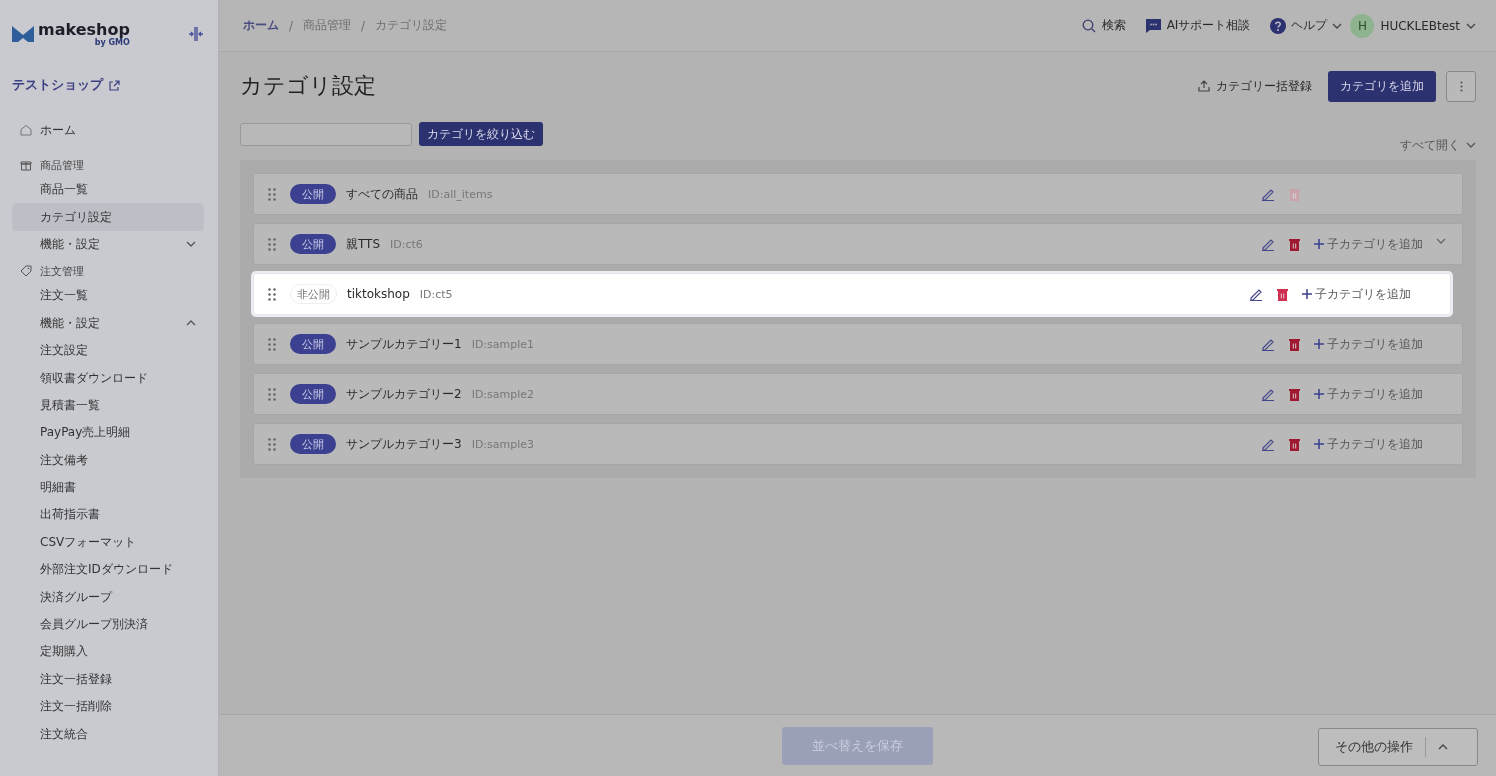 The image size is (1496, 776). What do you see at coordinates (1441, 241) in the screenshot?
I see `expand-chevron-icon` at bounding box center [1441, 241].